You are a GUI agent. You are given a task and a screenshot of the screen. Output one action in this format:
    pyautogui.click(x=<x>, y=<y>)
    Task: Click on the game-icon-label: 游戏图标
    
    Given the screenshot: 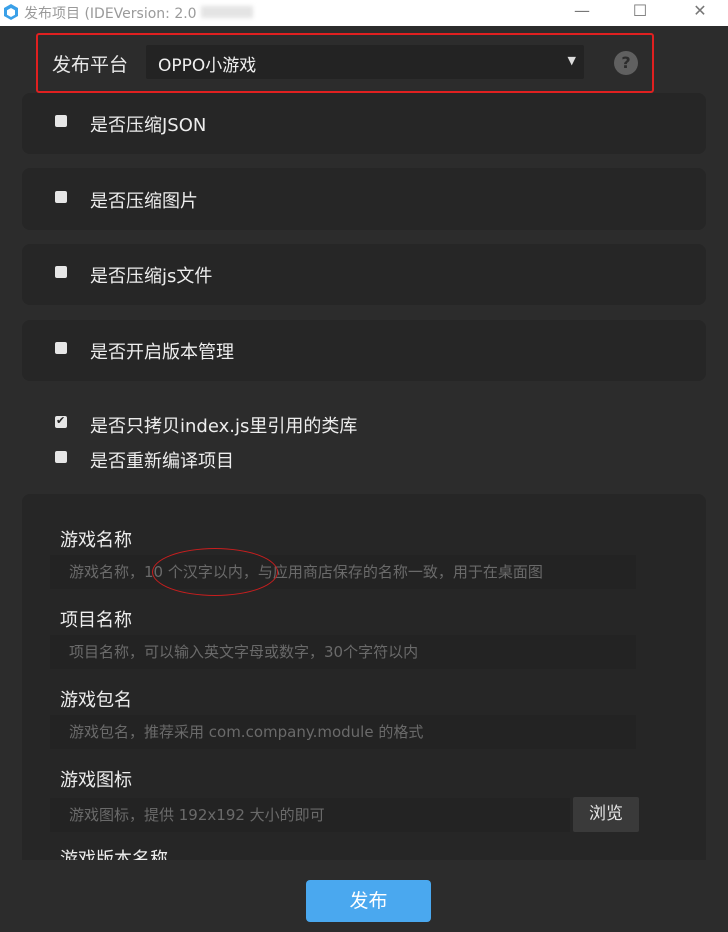 What is the action you would take?
    pyautogui.click(x=96, y=780)
    